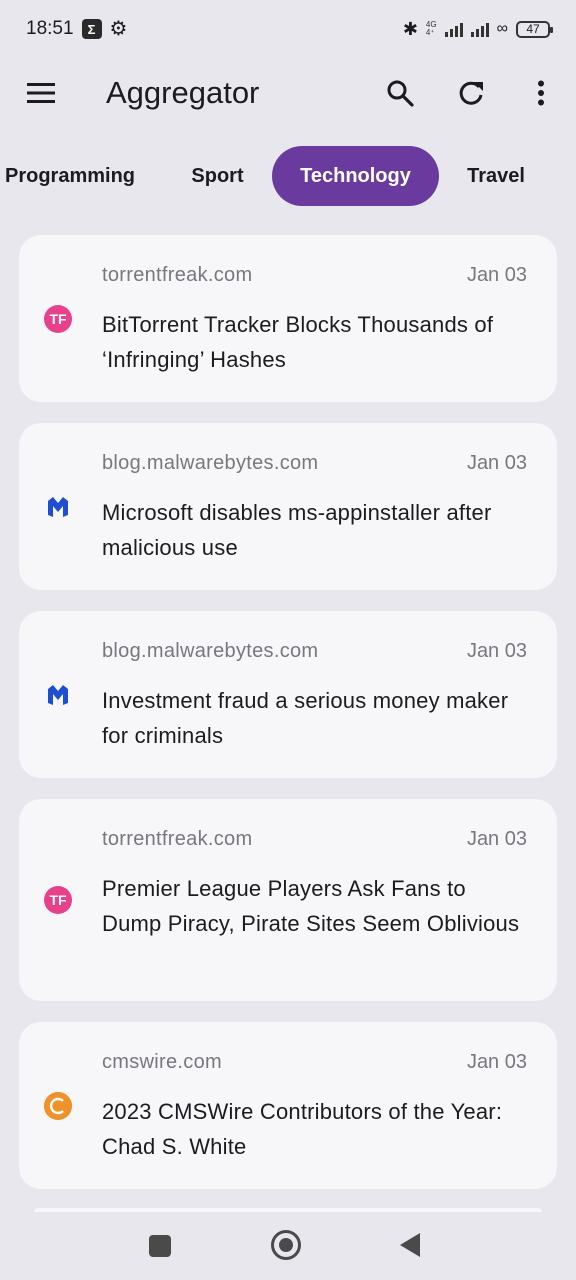 This screenshot has height=1280, width=576. What do you see at coordinates (288, 93) in the screenshot?
I see `app-bar: Aggregator` at bounding box center [288, 93].